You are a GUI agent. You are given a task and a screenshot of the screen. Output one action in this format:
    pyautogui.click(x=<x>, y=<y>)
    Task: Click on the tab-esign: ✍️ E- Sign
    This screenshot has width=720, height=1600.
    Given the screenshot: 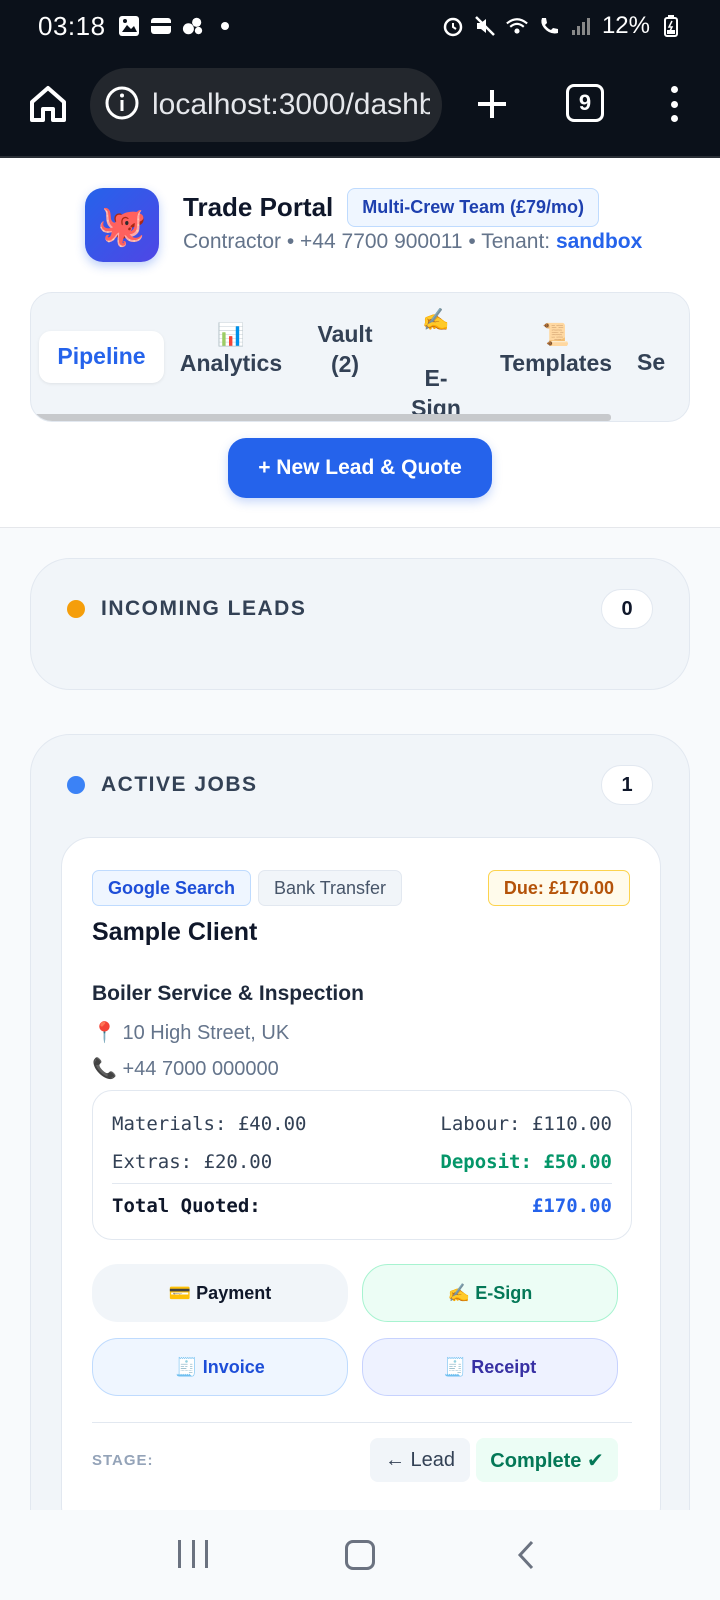 What is the action you would take?
    pyautogui.click(x=436, y=357)
    